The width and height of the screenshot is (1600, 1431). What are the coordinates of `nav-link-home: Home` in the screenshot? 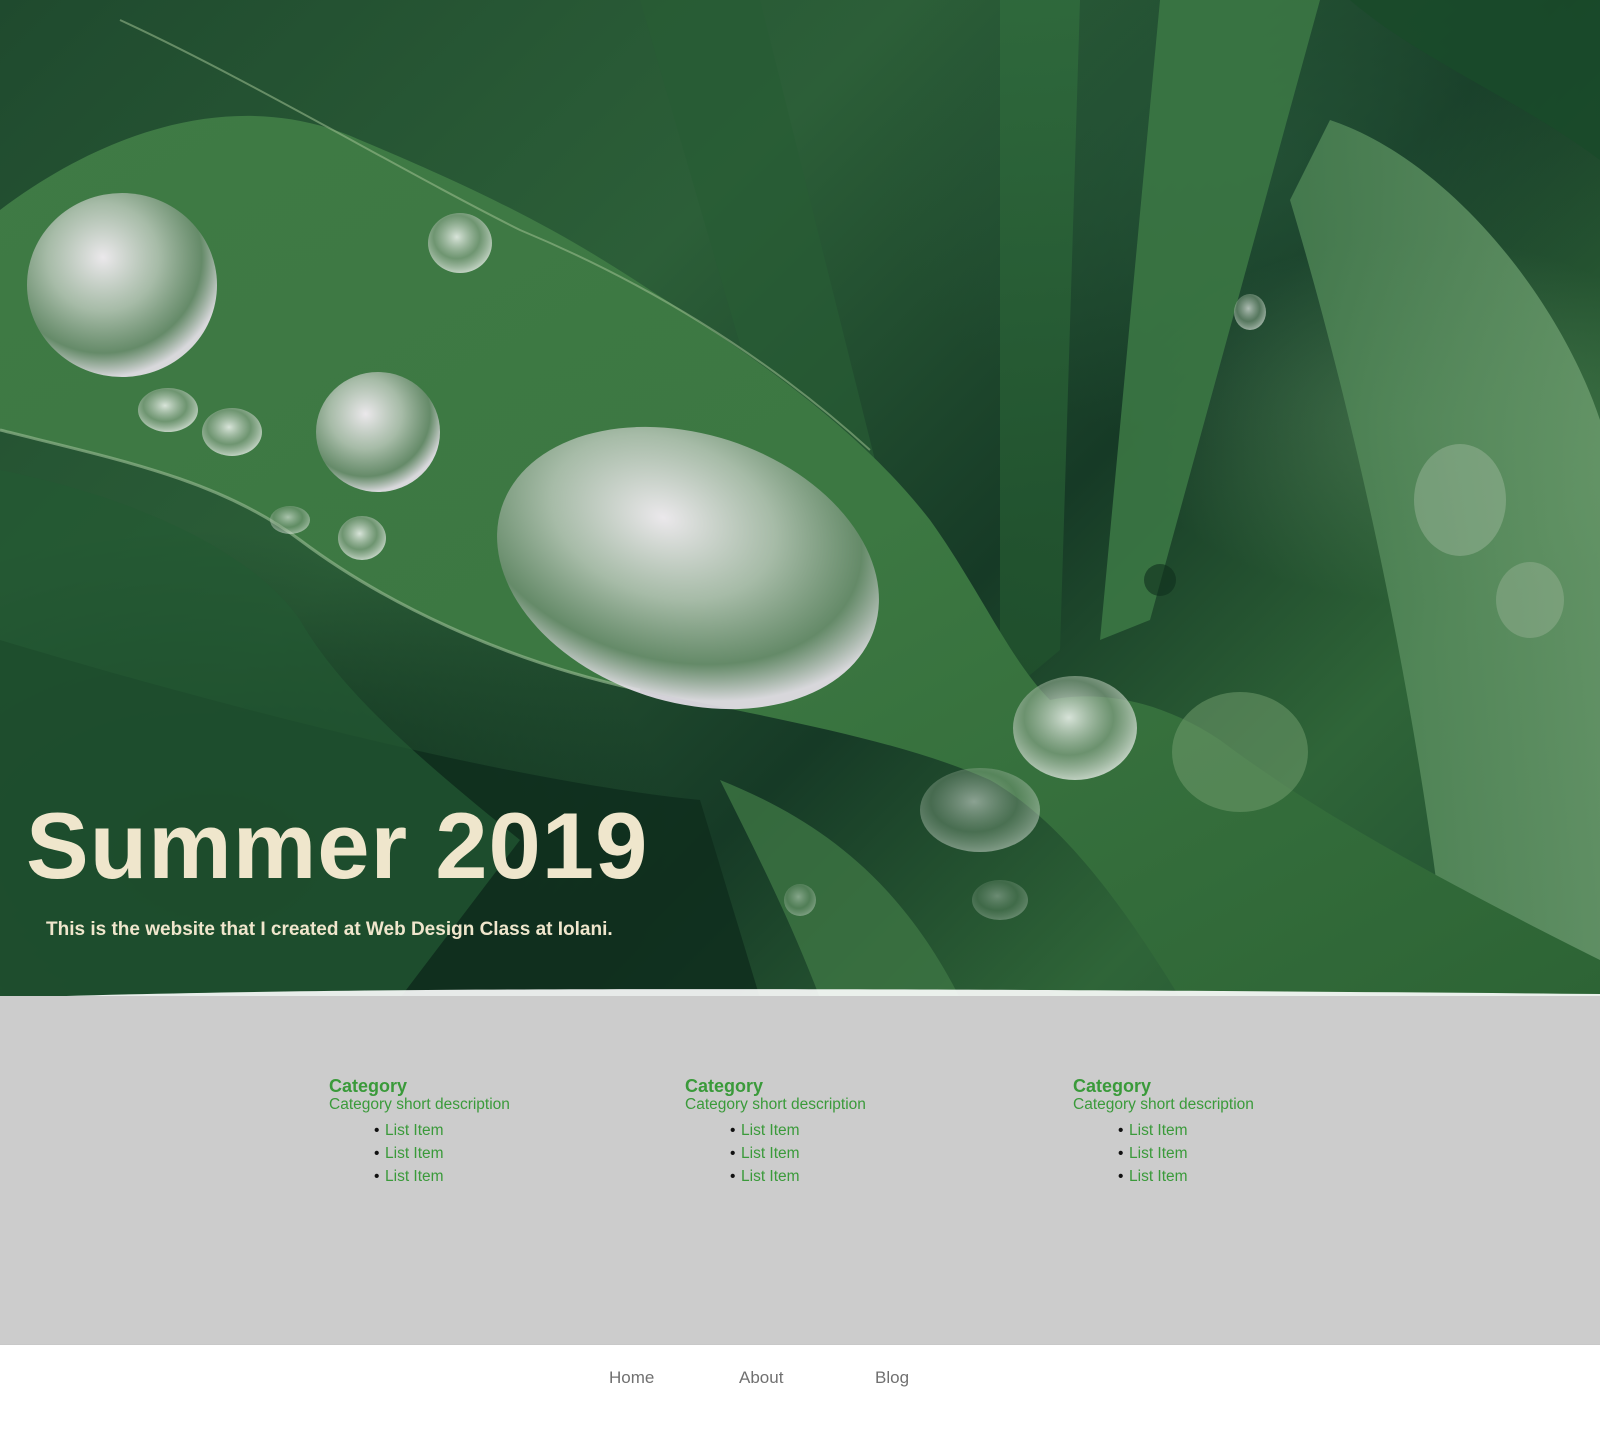 It's located at (631, 1378).